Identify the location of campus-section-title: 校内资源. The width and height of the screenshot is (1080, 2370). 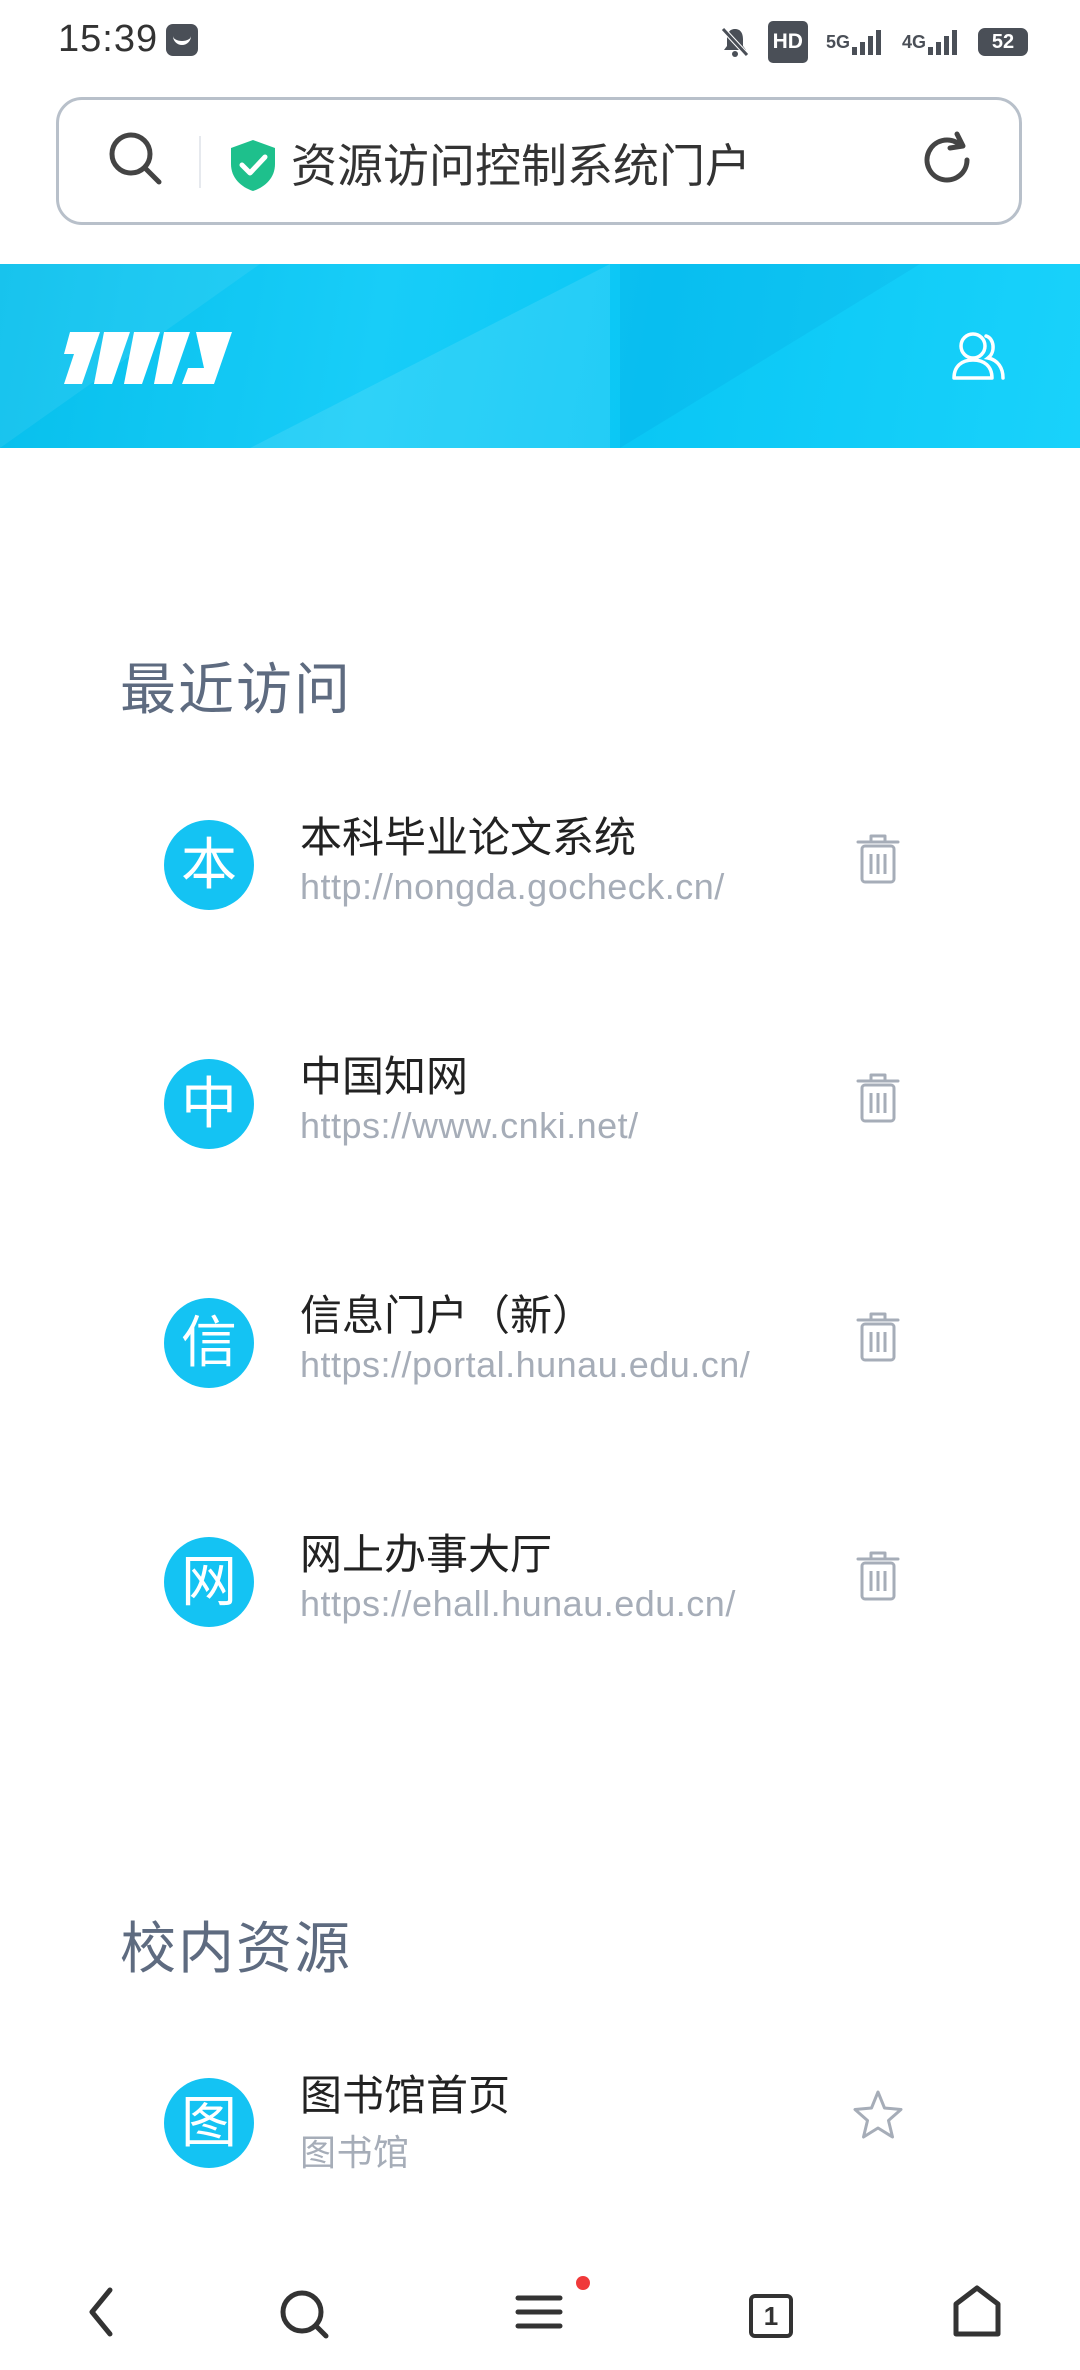
(236, 1948).